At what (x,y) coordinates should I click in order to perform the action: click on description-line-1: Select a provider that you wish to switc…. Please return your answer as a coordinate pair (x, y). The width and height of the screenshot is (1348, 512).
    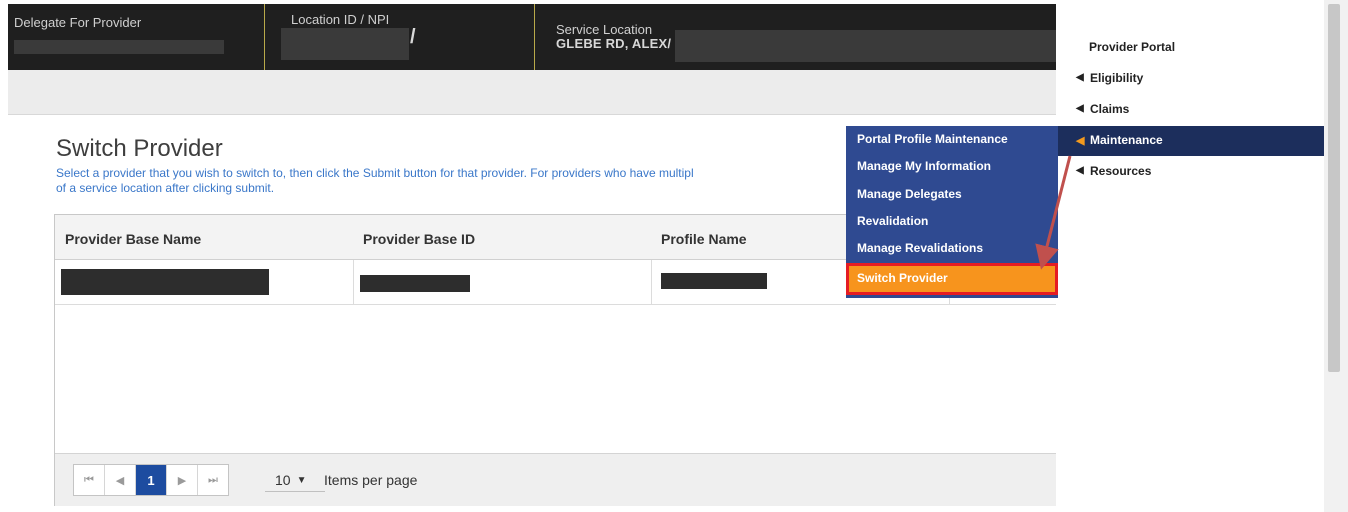
    Looking at the image, I should click on (375, 173).